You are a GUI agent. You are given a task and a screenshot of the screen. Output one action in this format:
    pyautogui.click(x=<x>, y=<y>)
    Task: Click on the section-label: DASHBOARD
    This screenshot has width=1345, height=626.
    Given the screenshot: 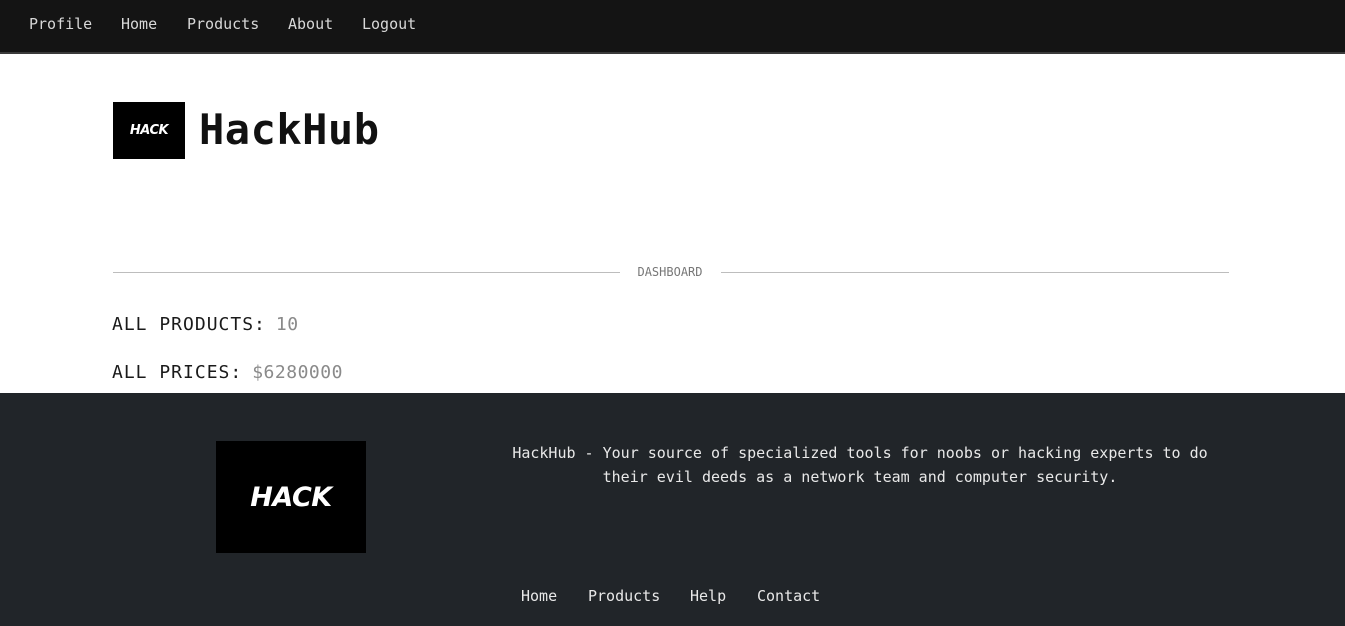 What is the action you would take?
    pyautogui.click(x=670, y=272)
    